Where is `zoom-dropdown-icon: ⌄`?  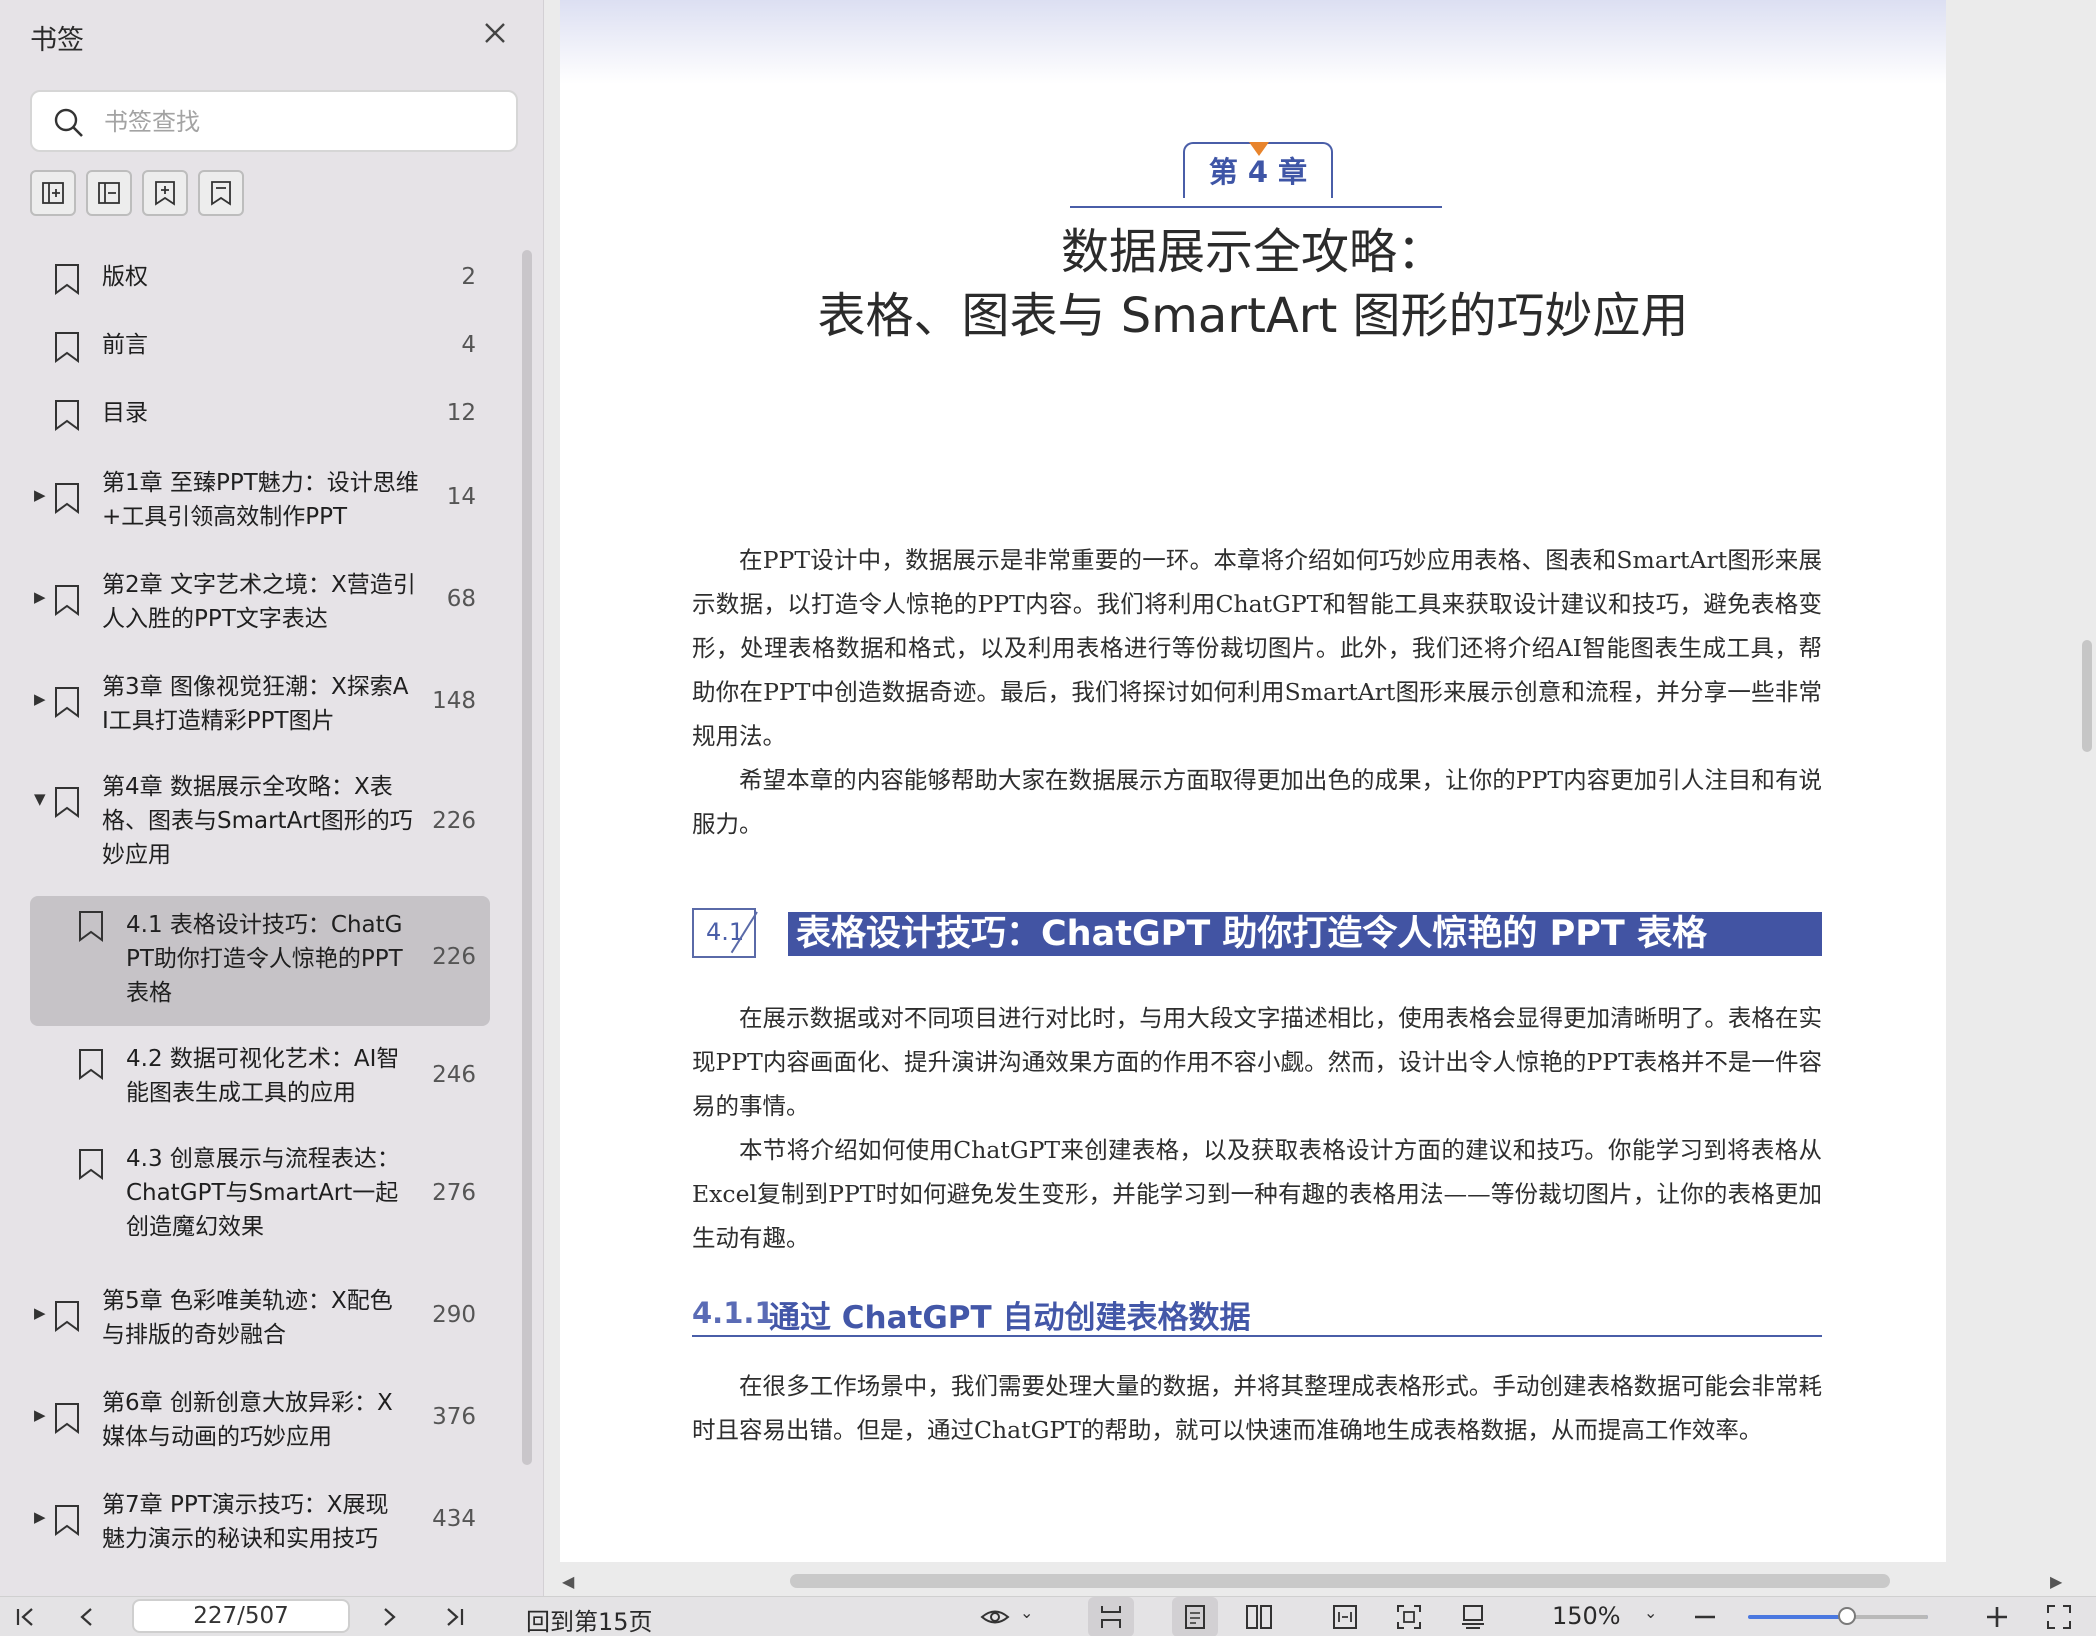
zoom-dropdown-icon: ⌄ is located at coordinates (1650, 1612).